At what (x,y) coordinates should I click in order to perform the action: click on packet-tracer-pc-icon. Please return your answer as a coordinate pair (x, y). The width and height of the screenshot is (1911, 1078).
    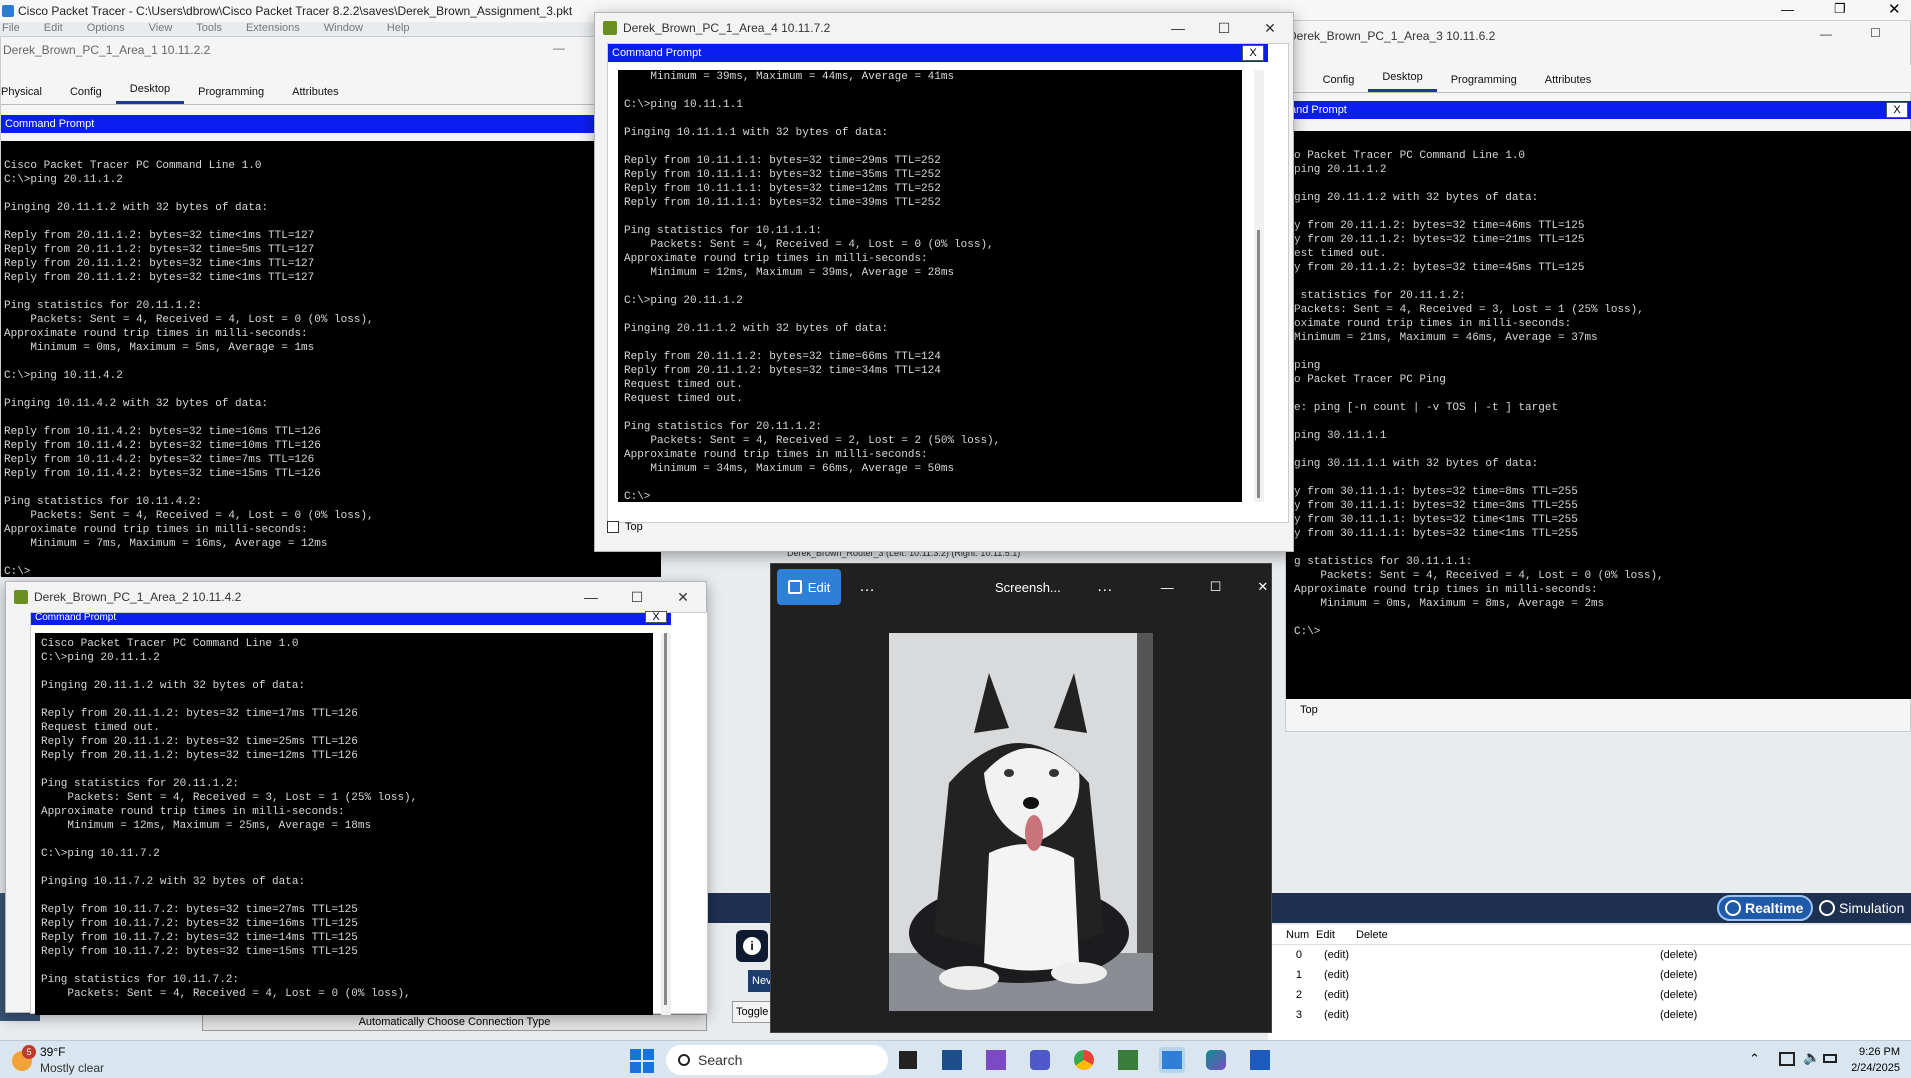
    Looking at the image, I should click on (610, 28).